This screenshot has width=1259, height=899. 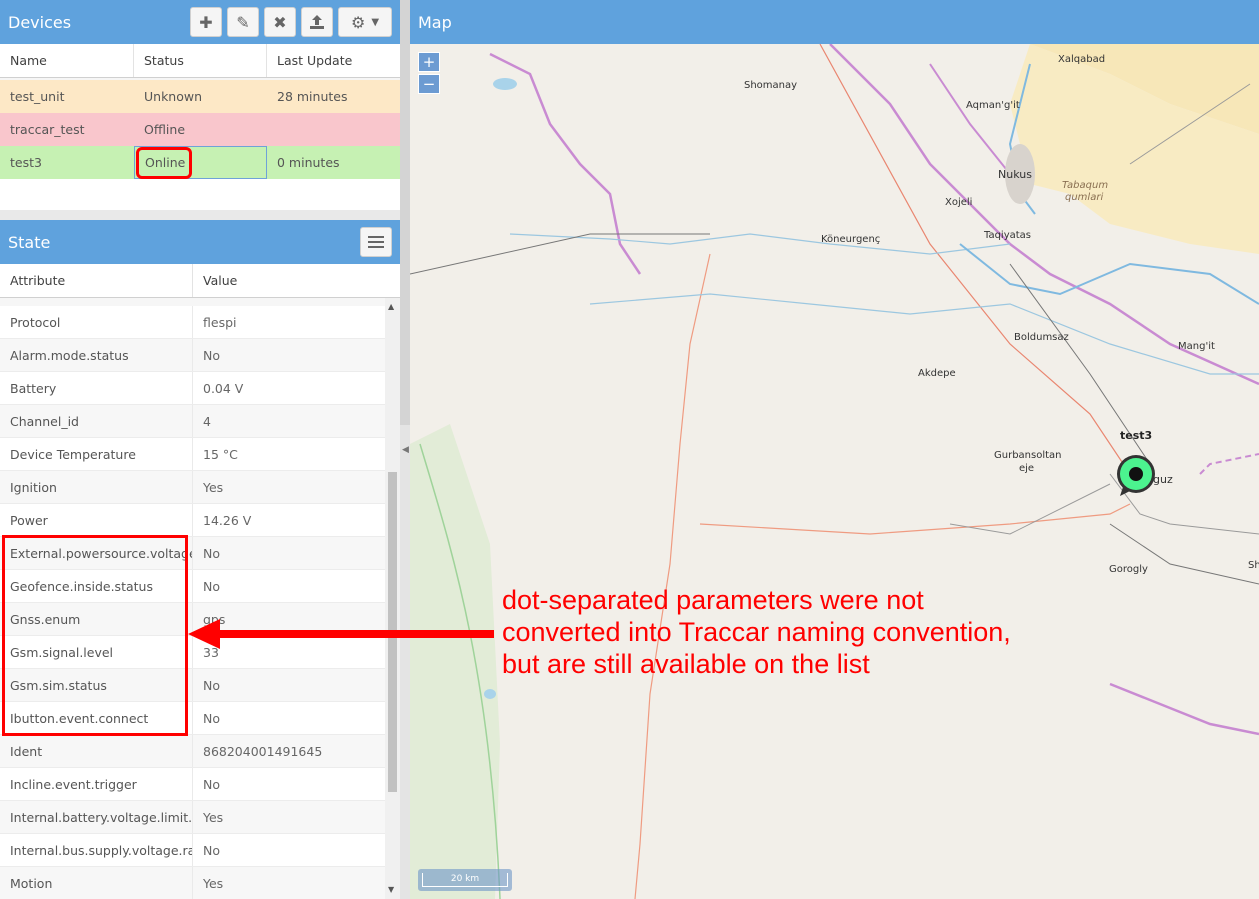 I want to click on device-status: Unknown, so click(x=173, y=96).